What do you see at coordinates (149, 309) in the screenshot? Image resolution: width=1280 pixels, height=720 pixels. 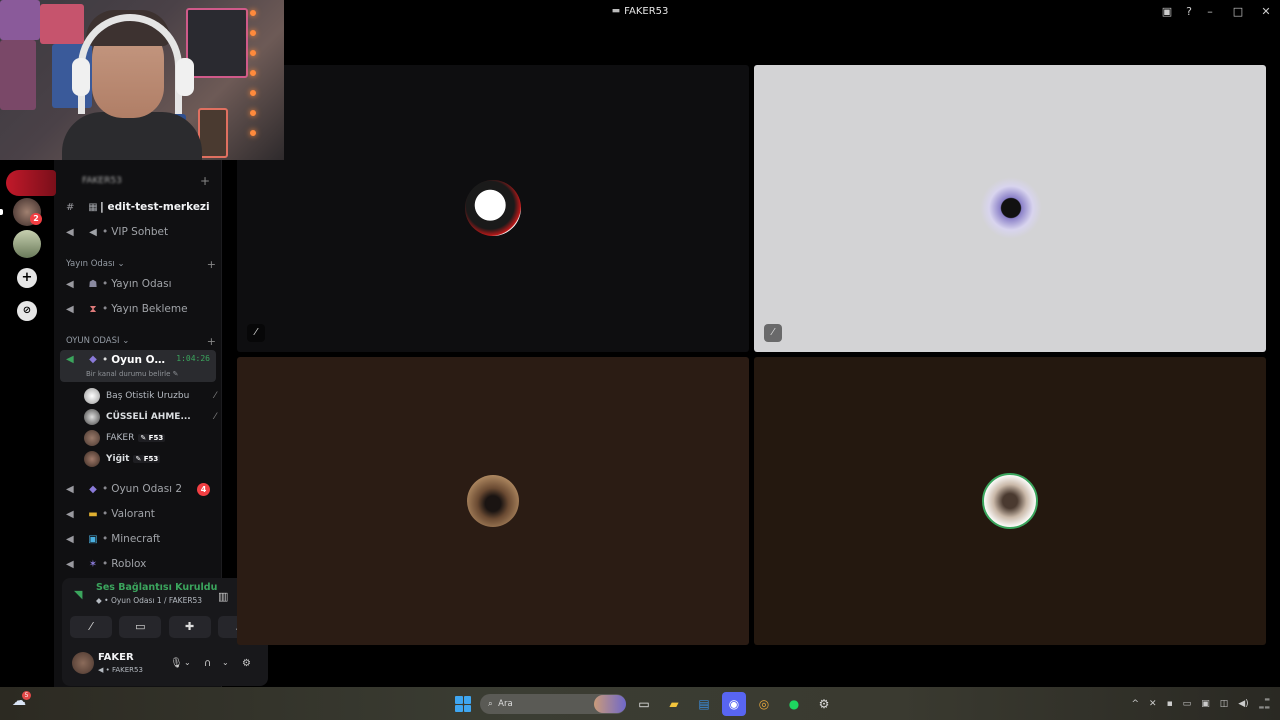 I see `channel-label: Yayın Bekleme` at bounding box center [149, 309].